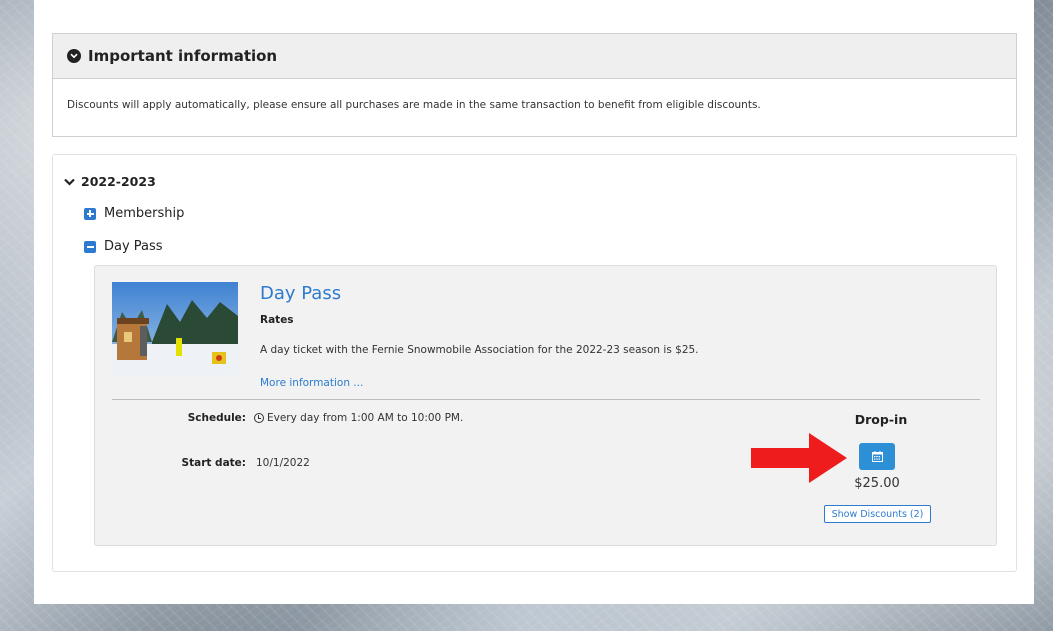  What do you see at coordinates (877, 514) in the screenshot?
I see `show-discounts-button: Show Discounts (2)` at bounding box center [877, 514].